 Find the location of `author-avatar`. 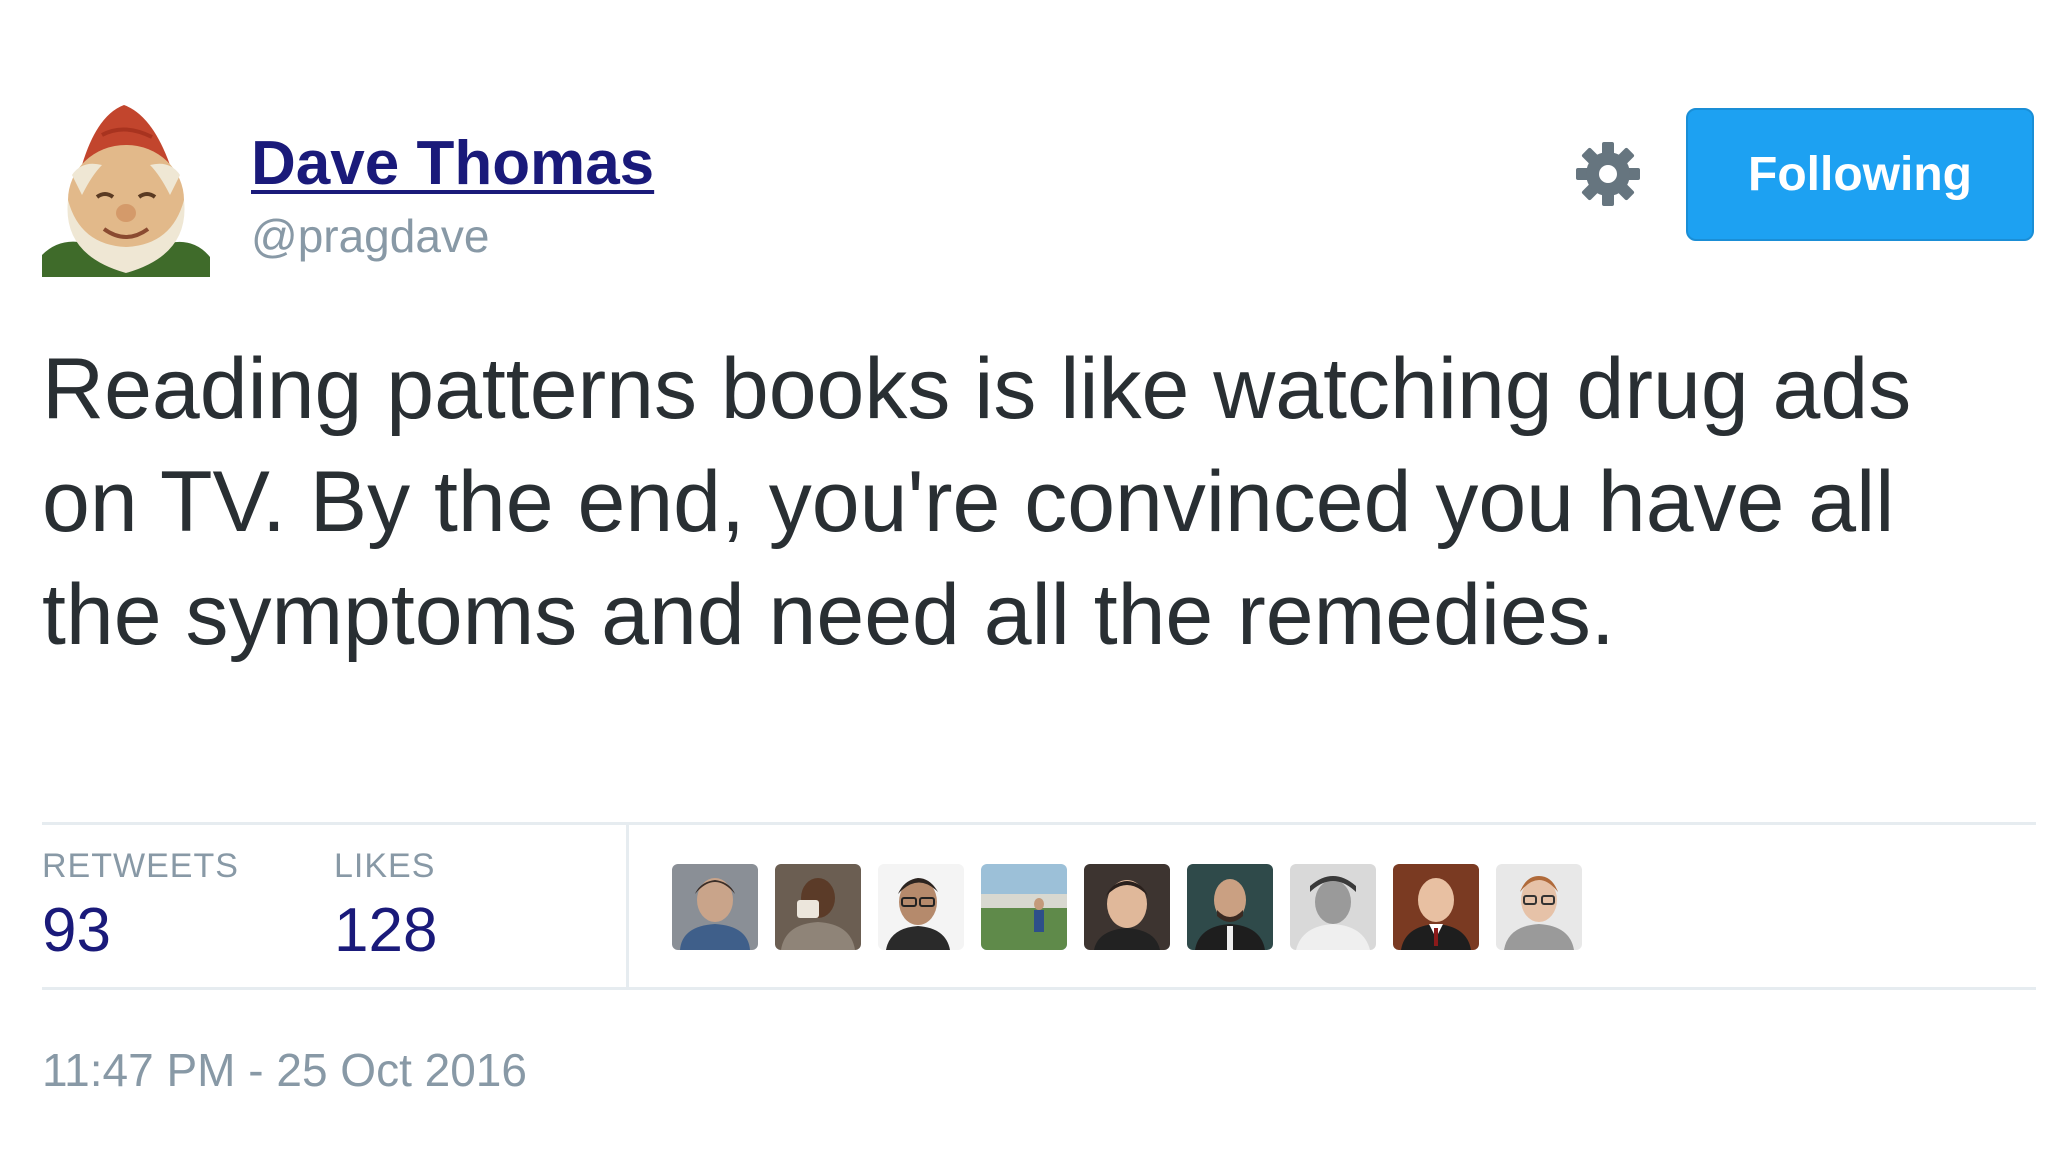

author-avatar is located at coordinates (126, 191).